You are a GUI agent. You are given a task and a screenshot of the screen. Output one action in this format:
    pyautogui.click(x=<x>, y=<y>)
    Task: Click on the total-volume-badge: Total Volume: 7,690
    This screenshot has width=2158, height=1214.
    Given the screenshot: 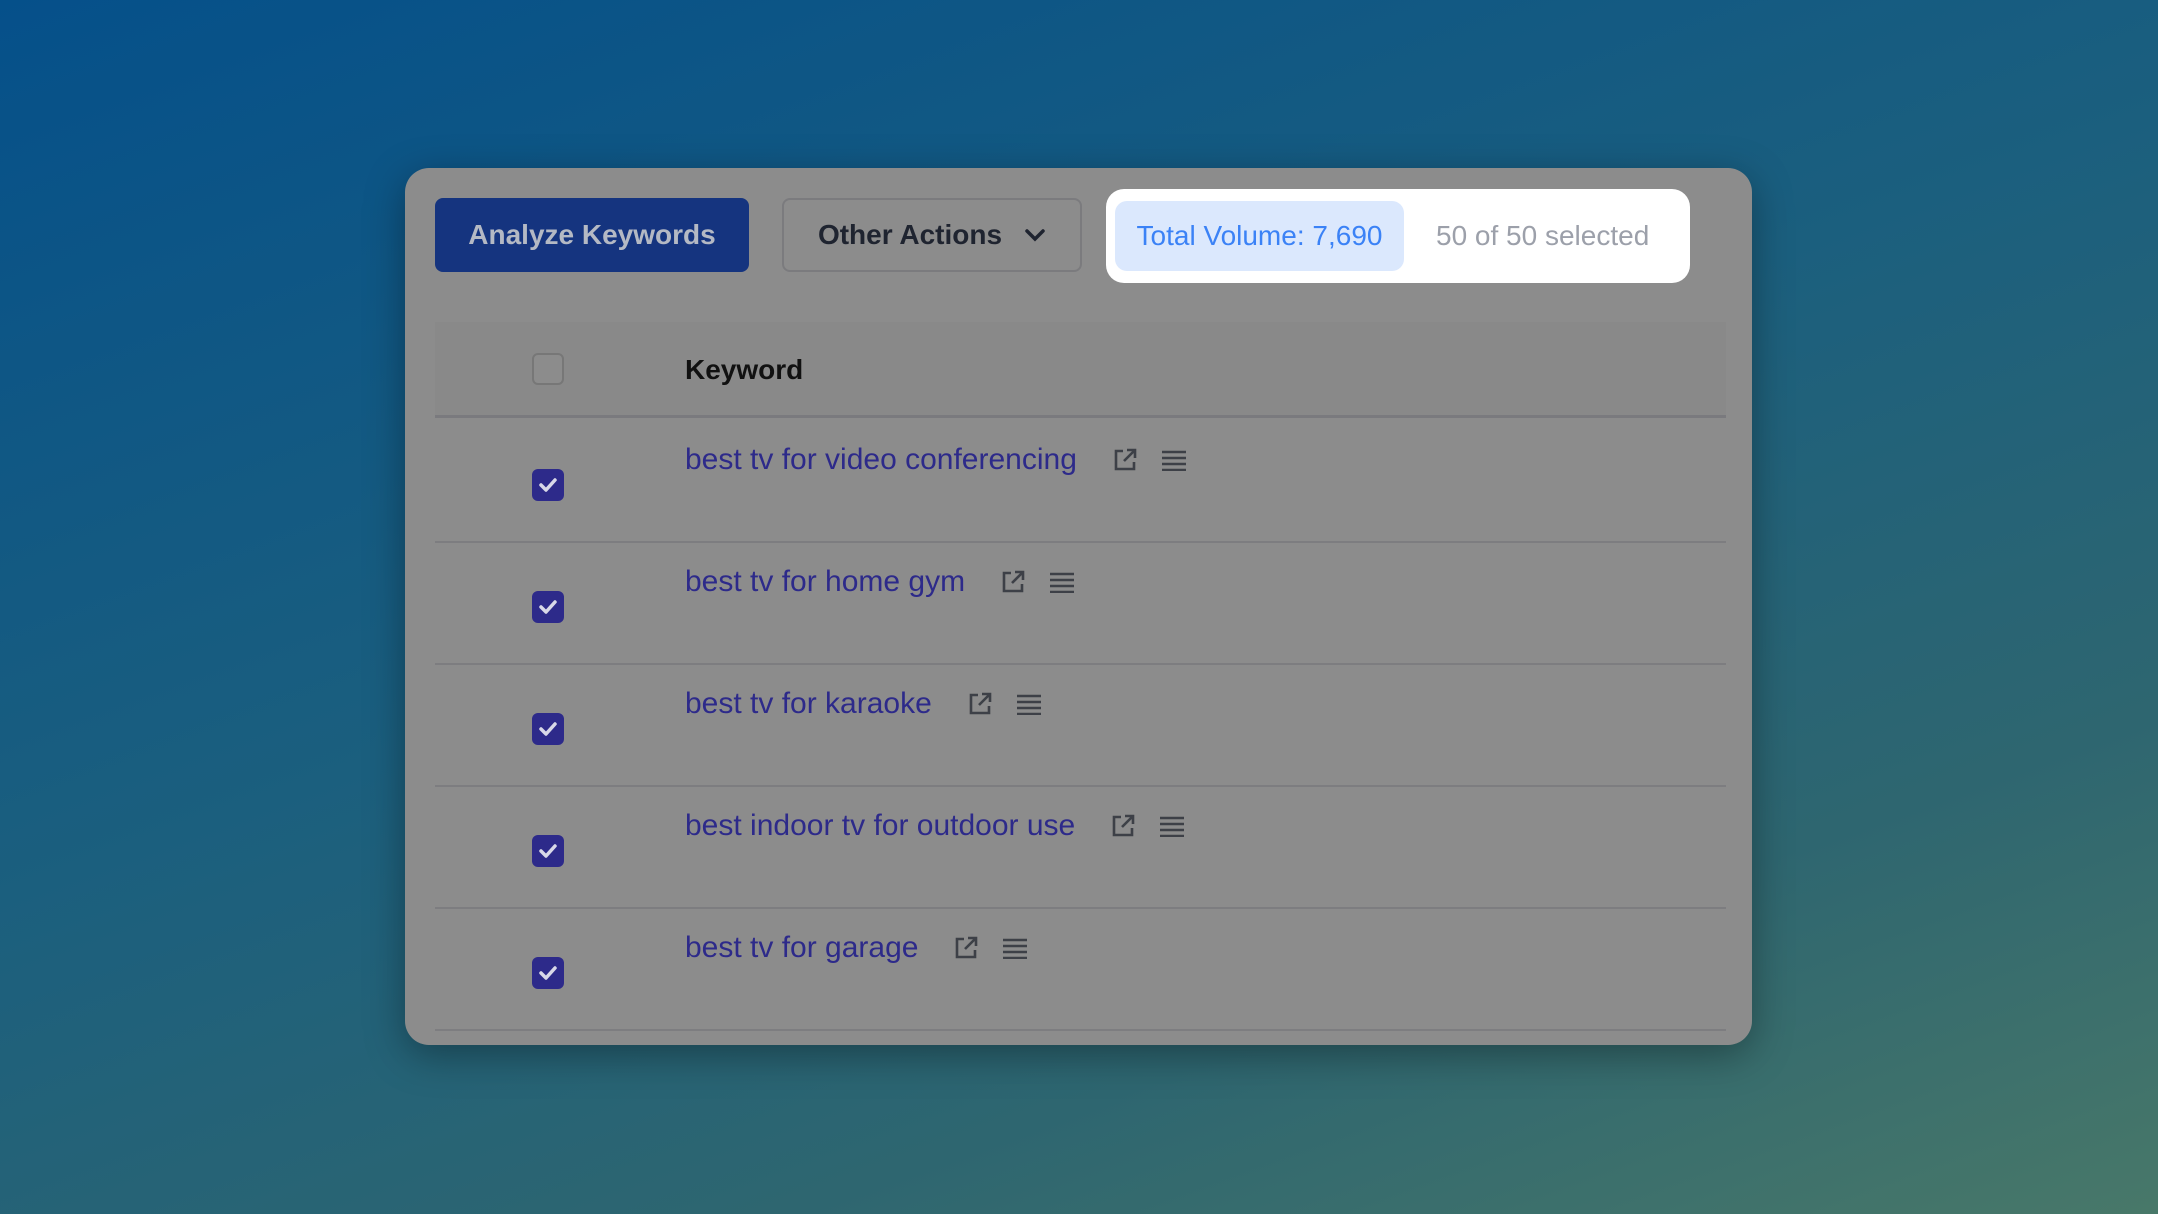 What is the action you would take?
    pyautogui.click(x=1259, y=236)
    